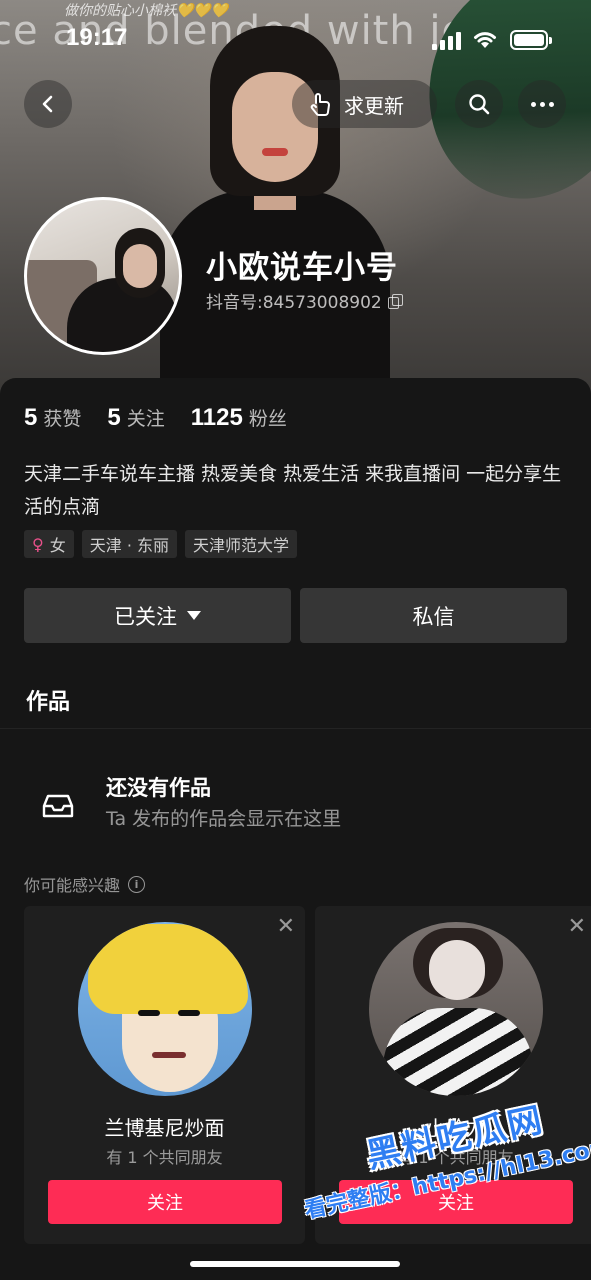  I want to click on wifi-icon, so click(485, 40).